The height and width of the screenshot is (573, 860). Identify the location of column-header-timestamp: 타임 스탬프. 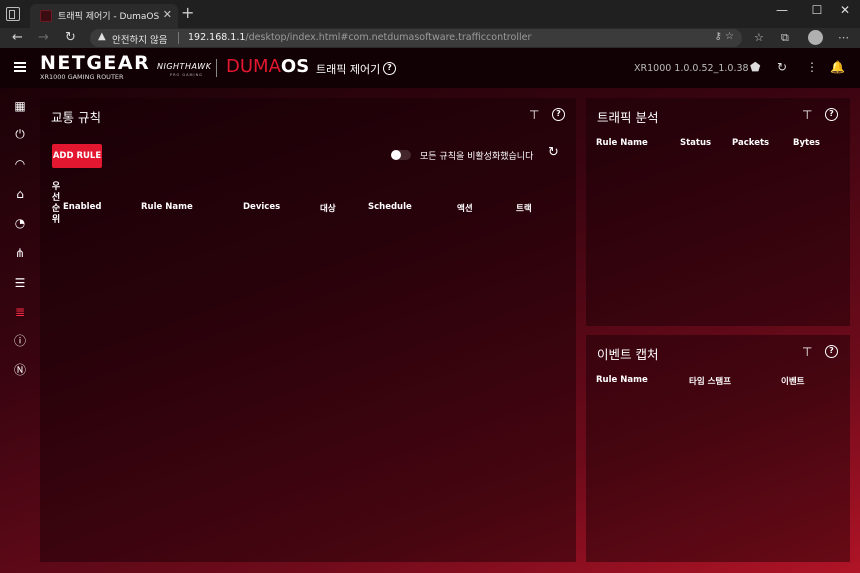
(710, 381).